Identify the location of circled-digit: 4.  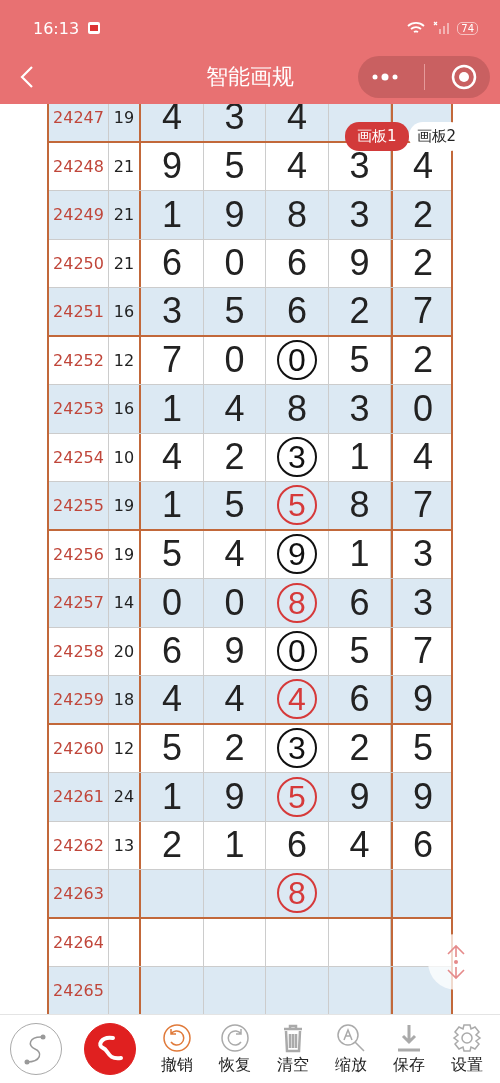
(297, 699).